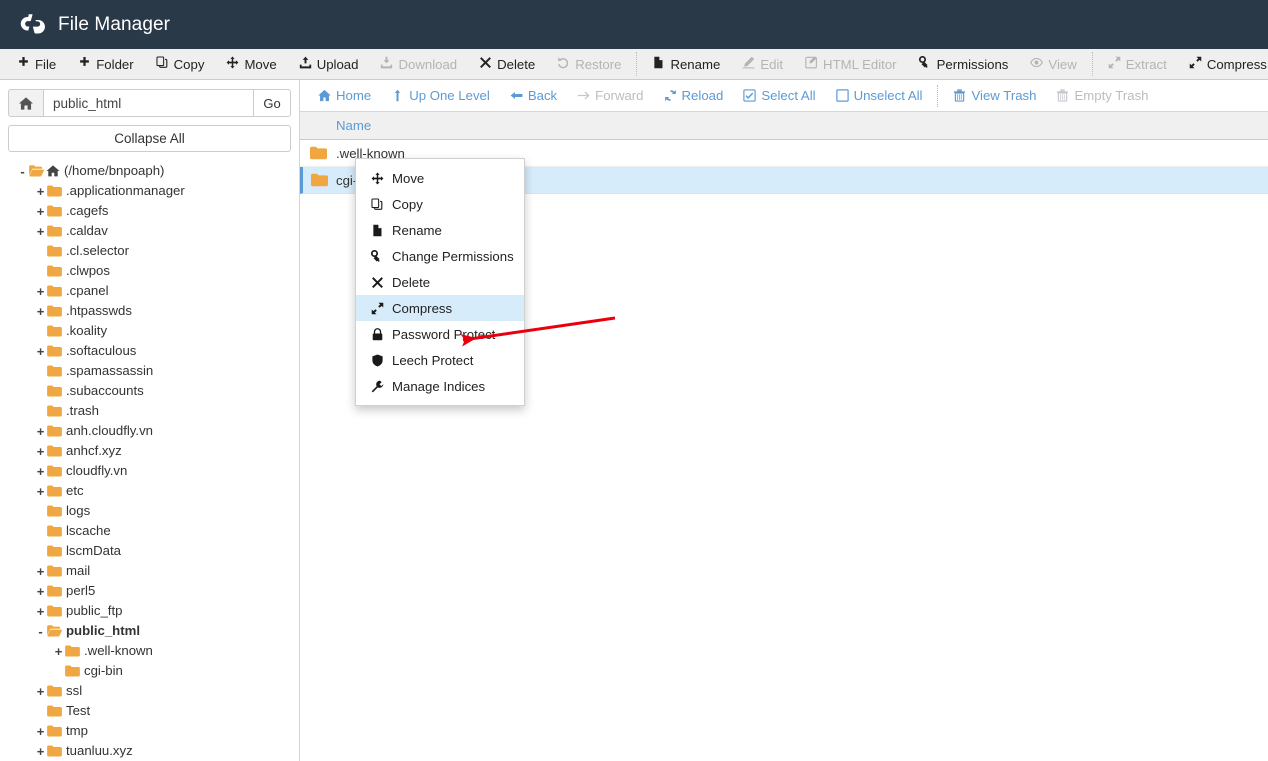  I want to click on tree-node-public_html: - public_html, so click(149, 631).